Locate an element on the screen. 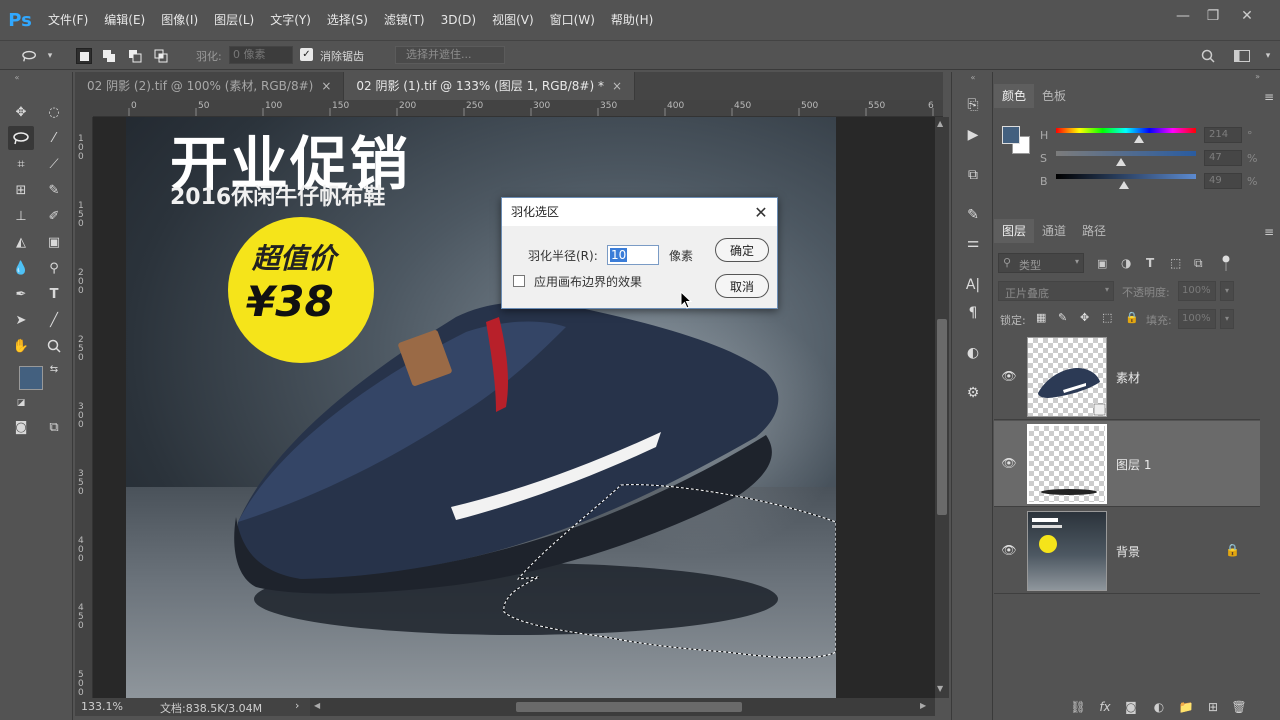  brightness-slider-thumb is located at coordinates (1124, 185).